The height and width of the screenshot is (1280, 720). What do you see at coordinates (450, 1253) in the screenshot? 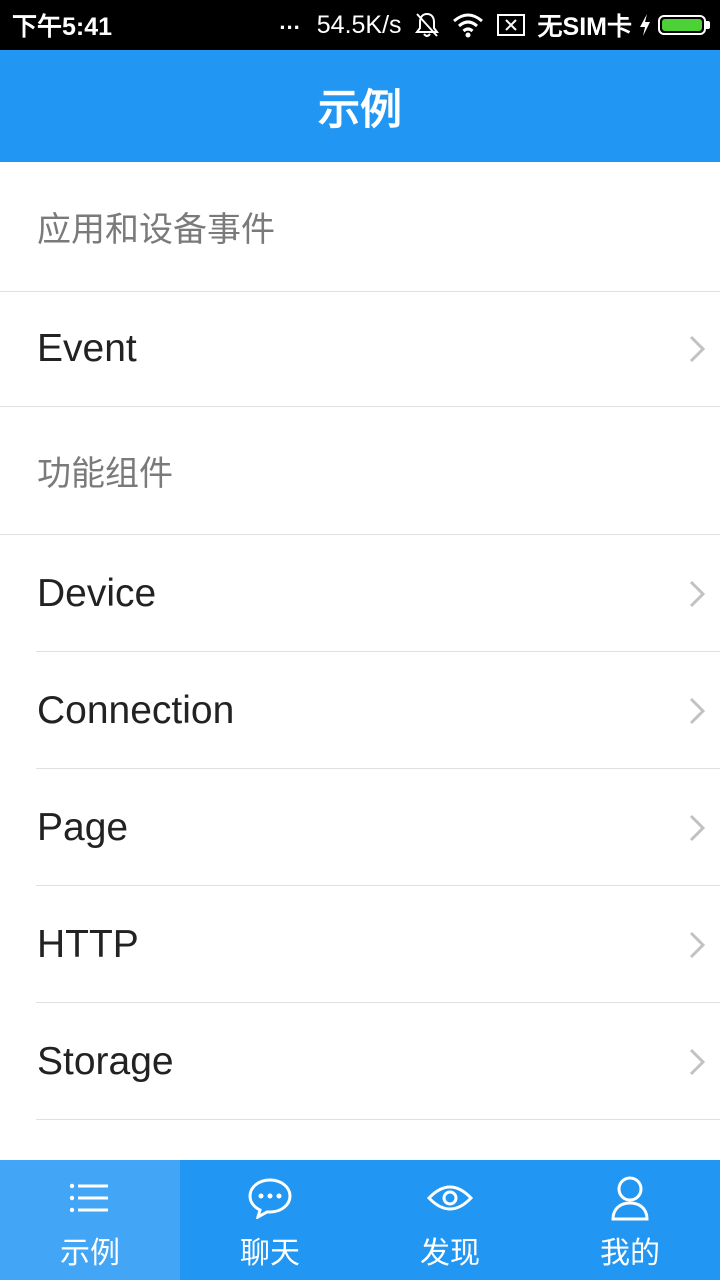
I see `tab-label: 发现` at bounding box center [450, 1253].